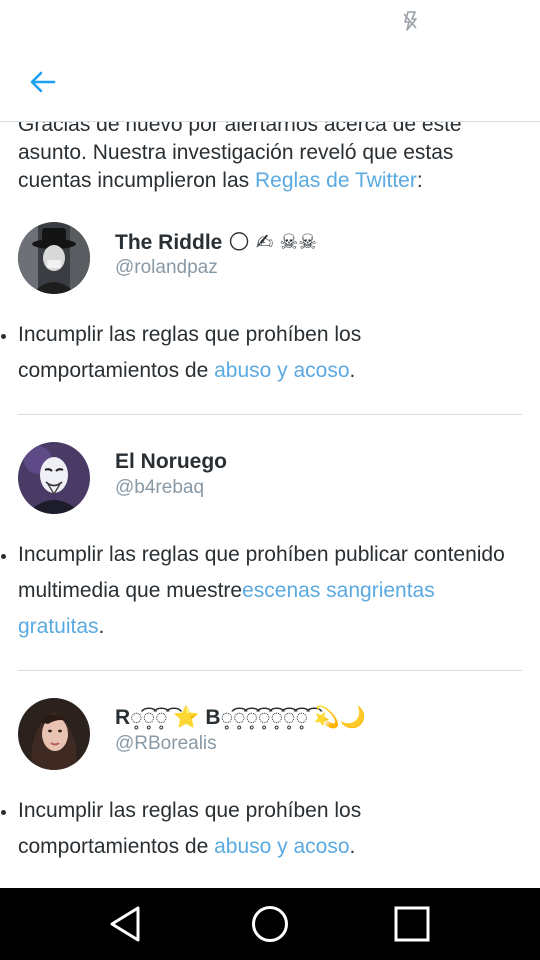 The image size is (540, 960). I want to click on account-name: R◌̥͡◌̥͡◌̥͡ ⭐ B◌̥͡◌̥͡◌̥͡◌̥͡◌̥͡◌̥͡◌̥͡ 💫🌙, so click(240, 718).